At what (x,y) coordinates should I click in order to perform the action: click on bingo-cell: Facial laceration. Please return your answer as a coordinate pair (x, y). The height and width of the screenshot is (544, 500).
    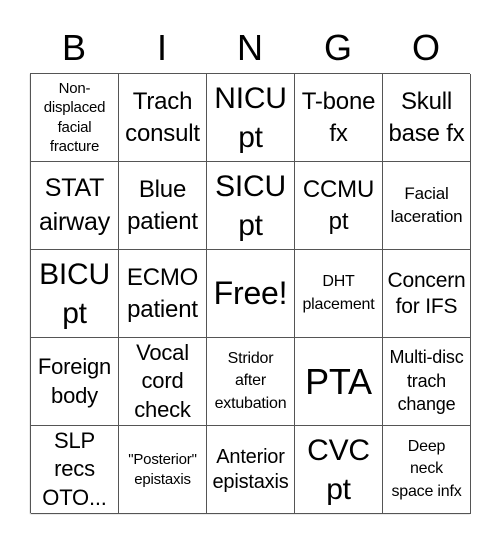
    Looking at the image, I should click on (427, 206).